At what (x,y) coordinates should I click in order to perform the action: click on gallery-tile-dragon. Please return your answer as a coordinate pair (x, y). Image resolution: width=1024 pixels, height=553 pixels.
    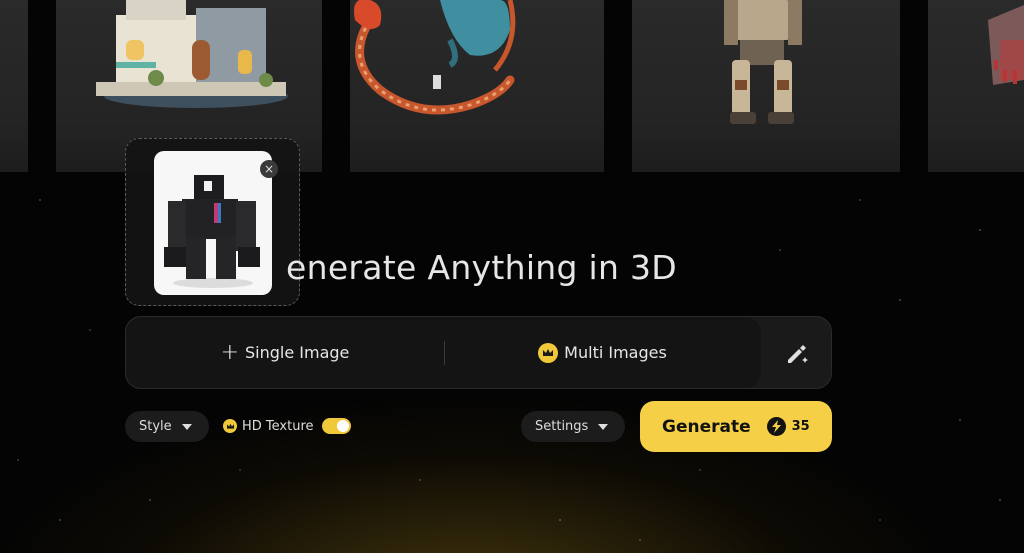
    Looking at the image, I should click on (477, 86).